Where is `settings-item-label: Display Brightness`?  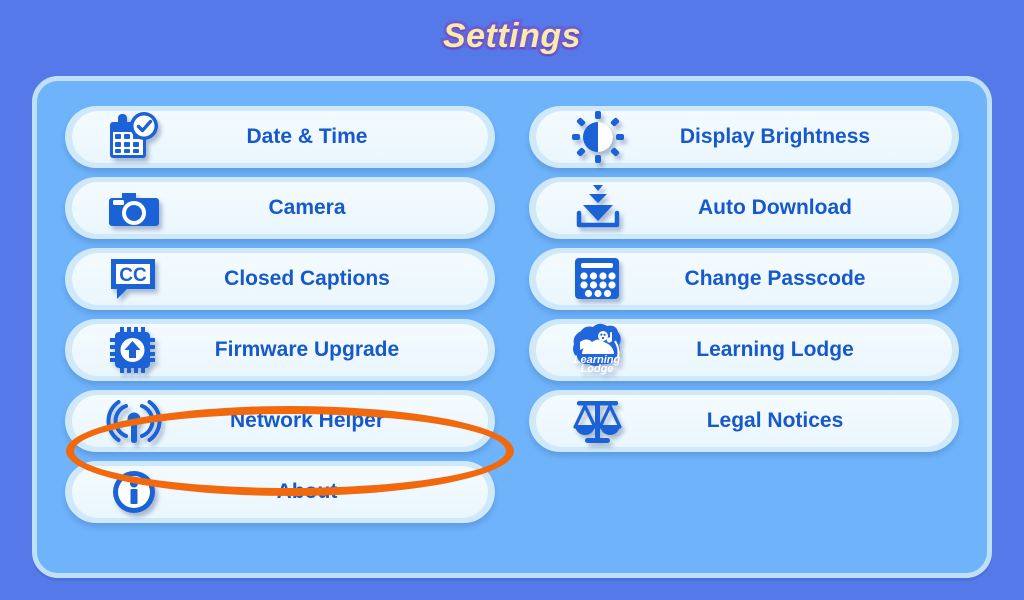
settings-item-label: Display Brightness is located at coordinates (775, 136).